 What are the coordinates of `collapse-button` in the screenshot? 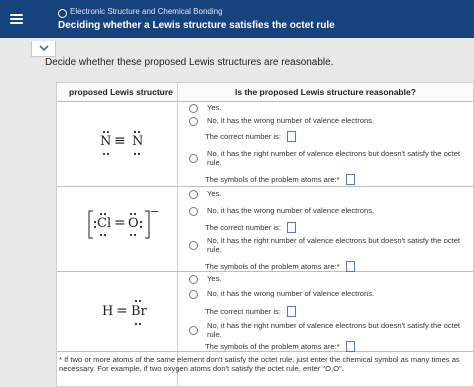 It's located at (43, 49).